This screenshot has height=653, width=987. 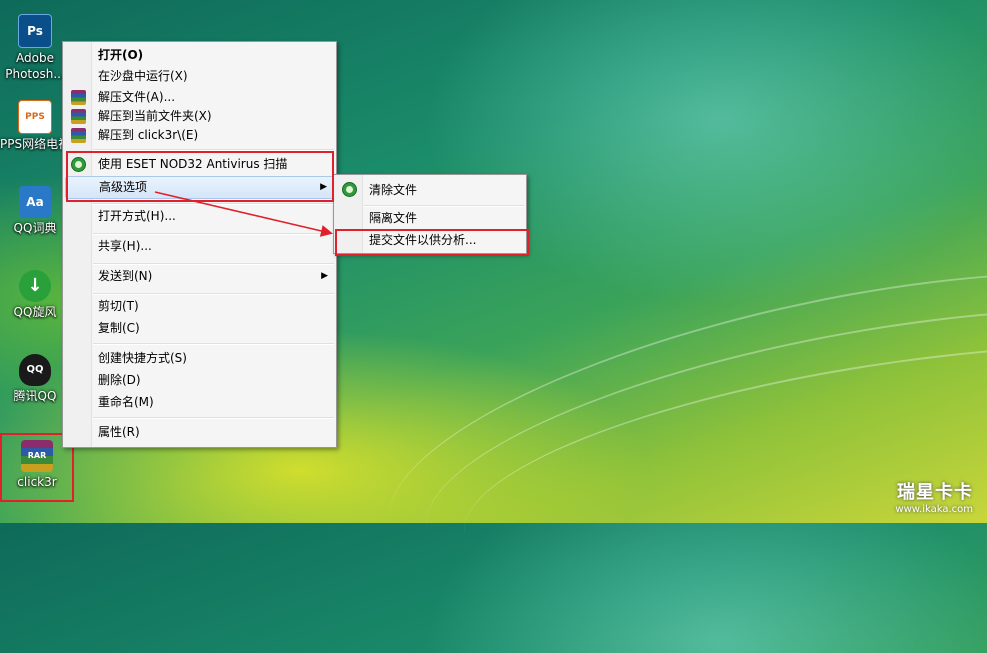 What do you see at coordinates (934, 509) in the screenshot?
I see `watermark-url: www.ikaka.com` at bounding box center [934, 509].